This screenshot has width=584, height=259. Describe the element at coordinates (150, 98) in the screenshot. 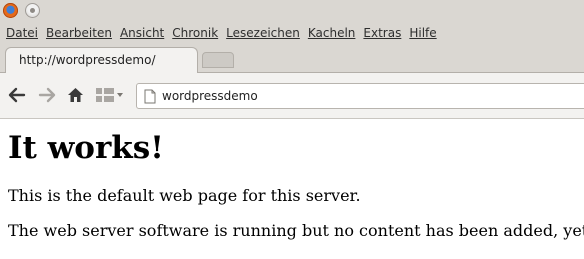

I see `page-icon` at that location.